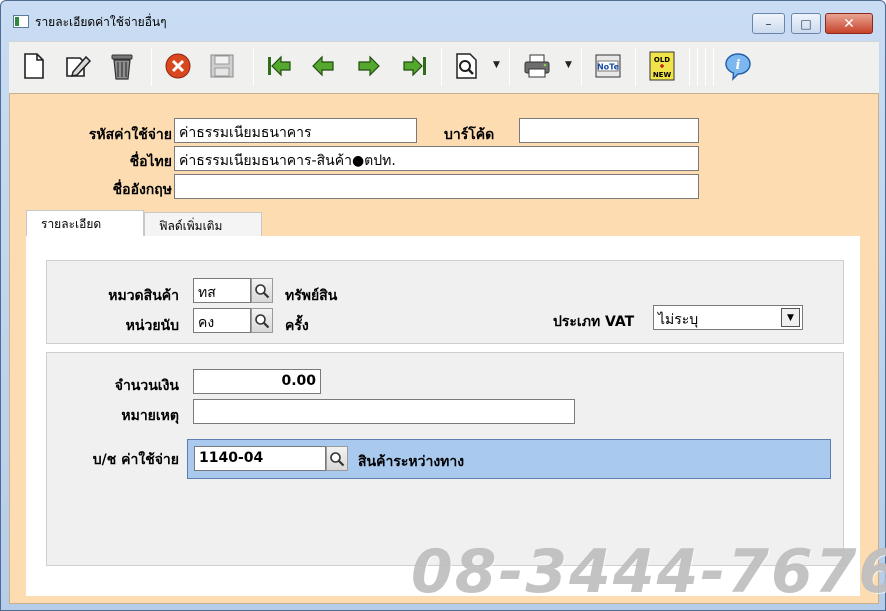  What do you see at coordinates (790, 317) in the screenshot?
I see `chevron-down-icon: ▼` at bounding box center [790, 317].